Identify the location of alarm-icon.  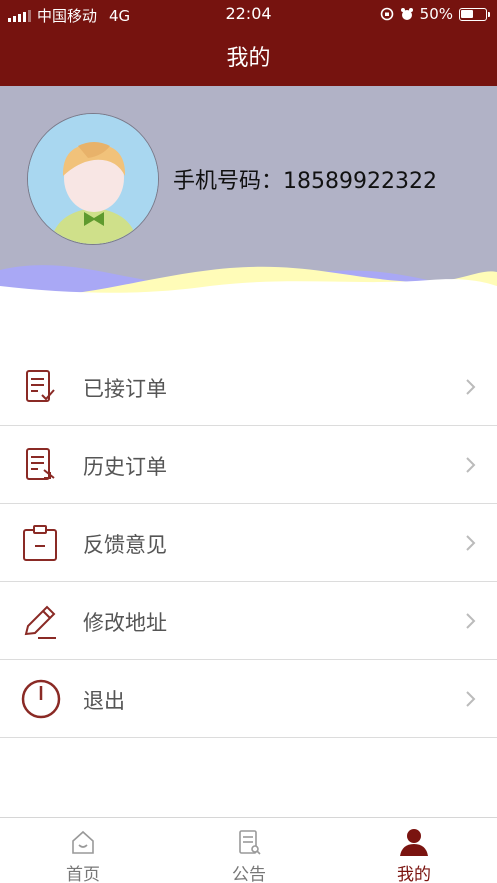
(406, 14).